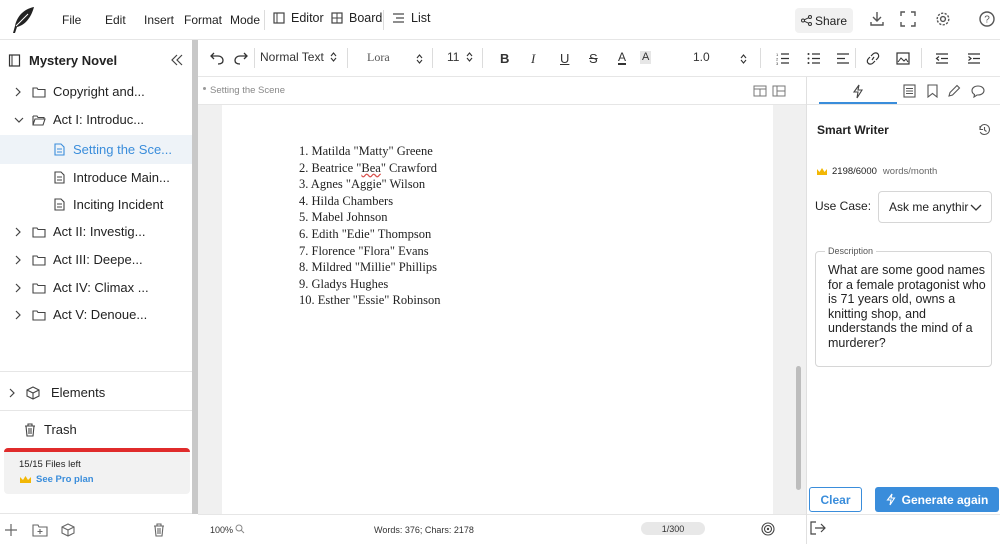 The height and width of the screenshot is (544, 1000). Describe the element at coordinates (56, 479) in the screenshot. I see `see-pro-plan-link: See Pro plan` at that location.